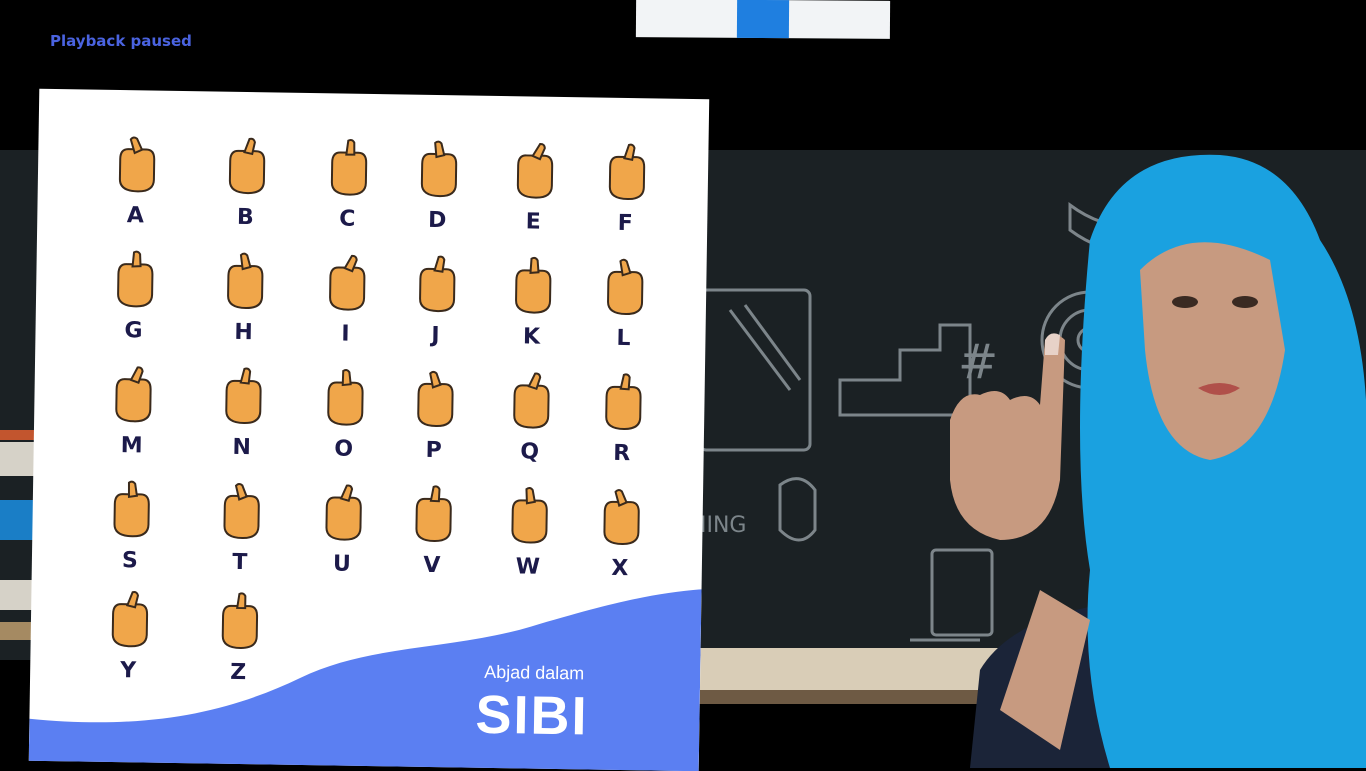  Describe the element at coordinates (432, 565) in the screenshot. I see `sign-letter-label: V` at that location.